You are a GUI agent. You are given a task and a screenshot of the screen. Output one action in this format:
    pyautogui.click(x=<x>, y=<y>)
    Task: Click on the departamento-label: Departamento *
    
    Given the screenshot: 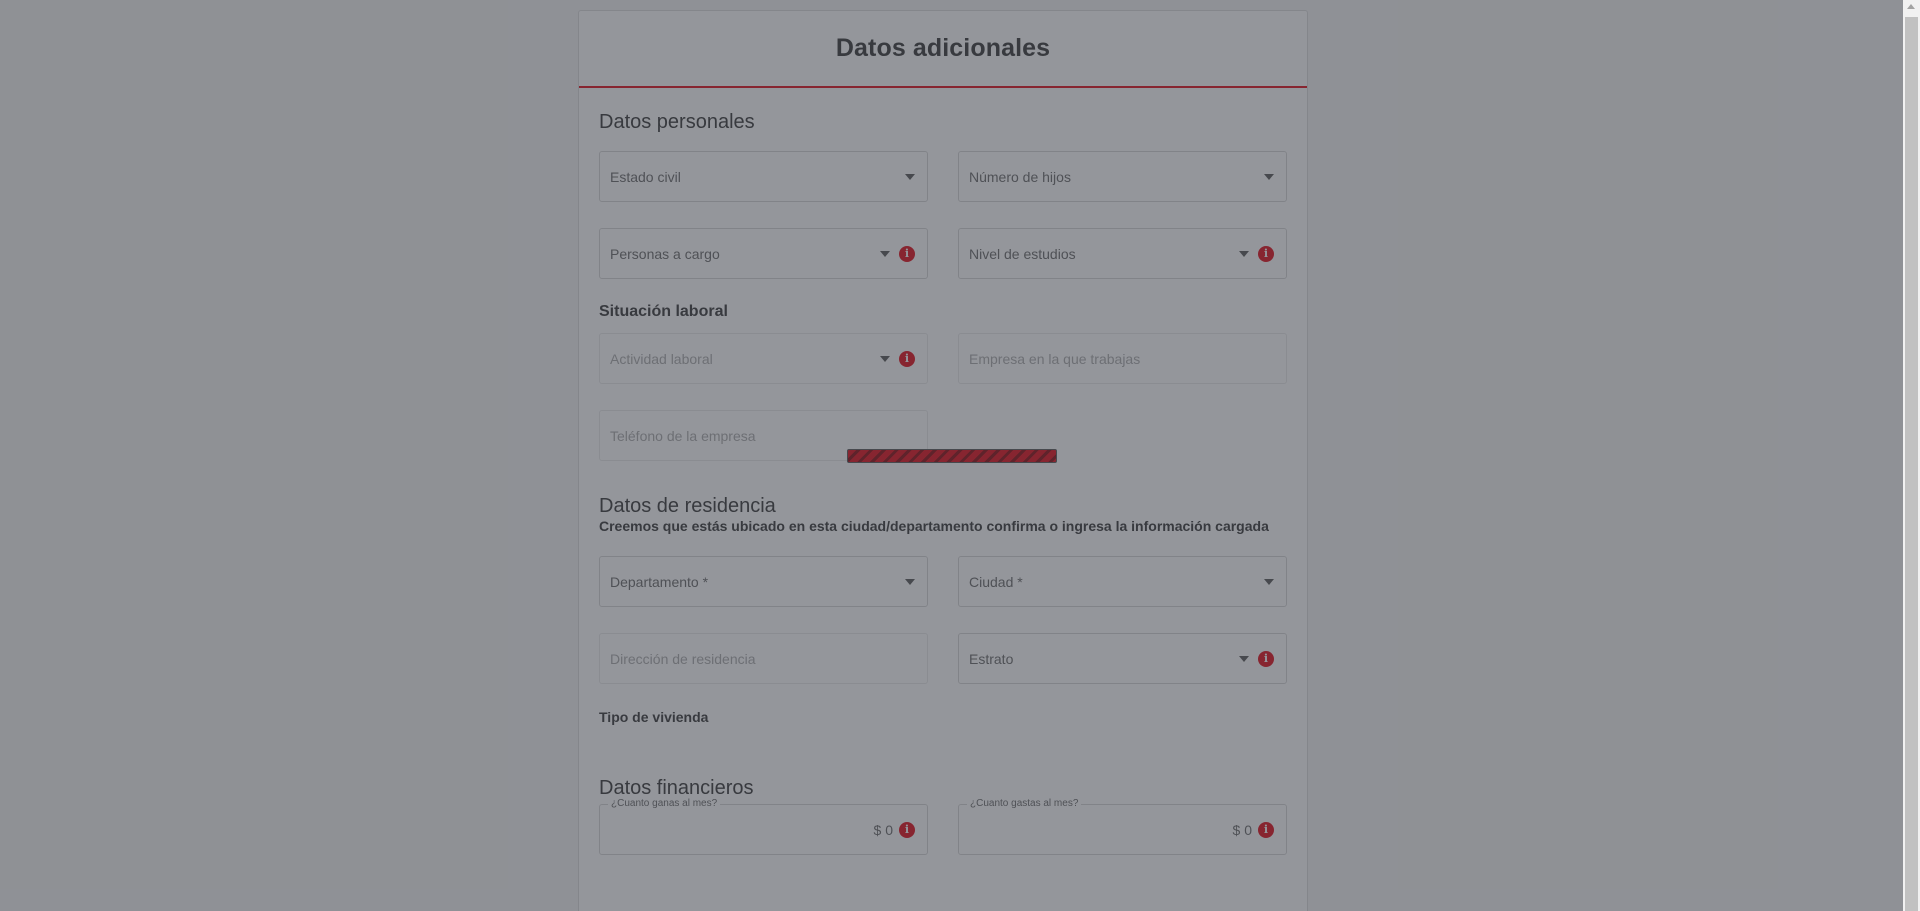 What is the action you would take?
    pyautogui.click(x=659, y=581)
    